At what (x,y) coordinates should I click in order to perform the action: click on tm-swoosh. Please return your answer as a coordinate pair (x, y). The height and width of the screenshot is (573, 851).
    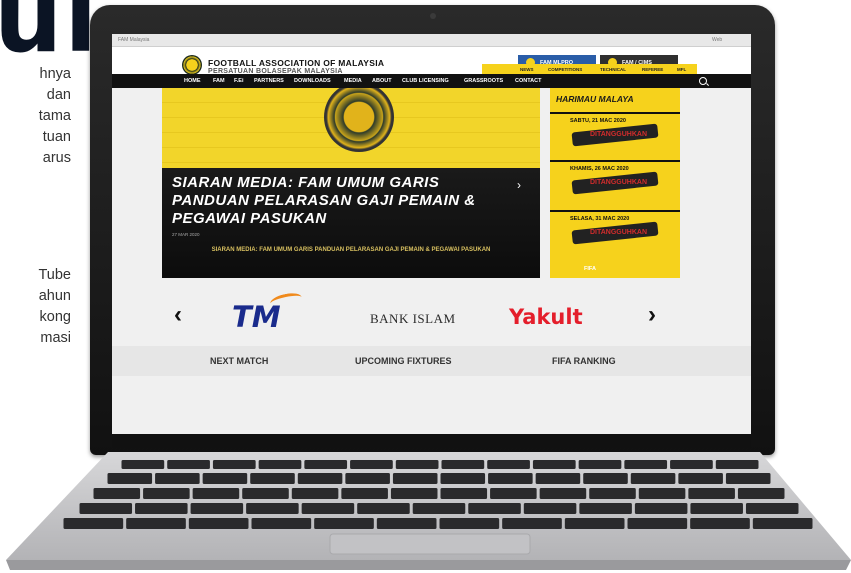
    Looking at the image, I should click on (286, 300).